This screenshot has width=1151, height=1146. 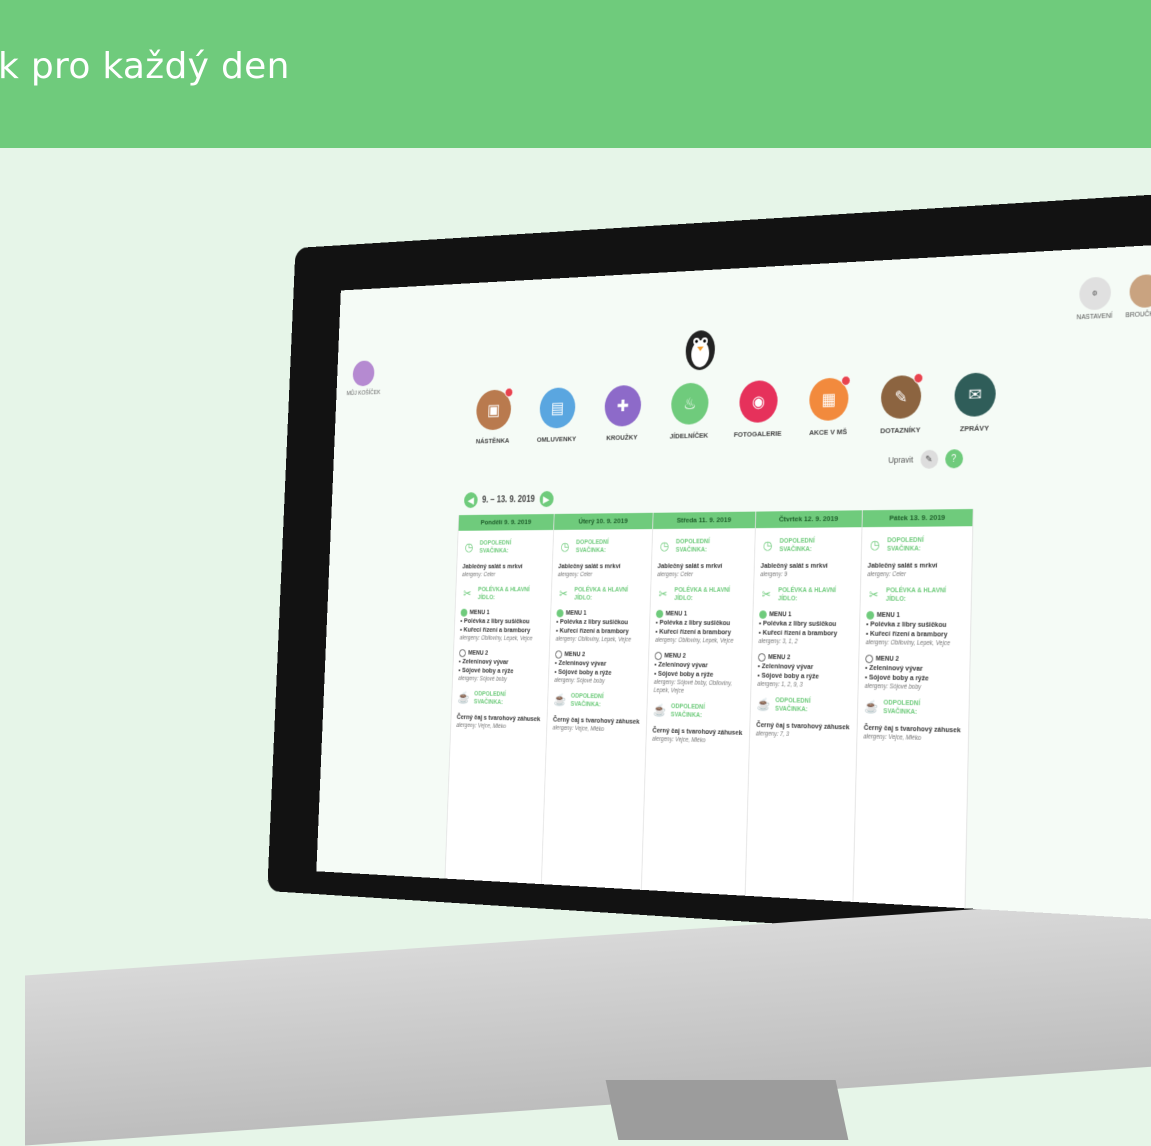 What do you see at coordinates (1138, 296) in the screenshot?
I see `profile-item: BROUČKOVI` at bounding box center [1138, 296].